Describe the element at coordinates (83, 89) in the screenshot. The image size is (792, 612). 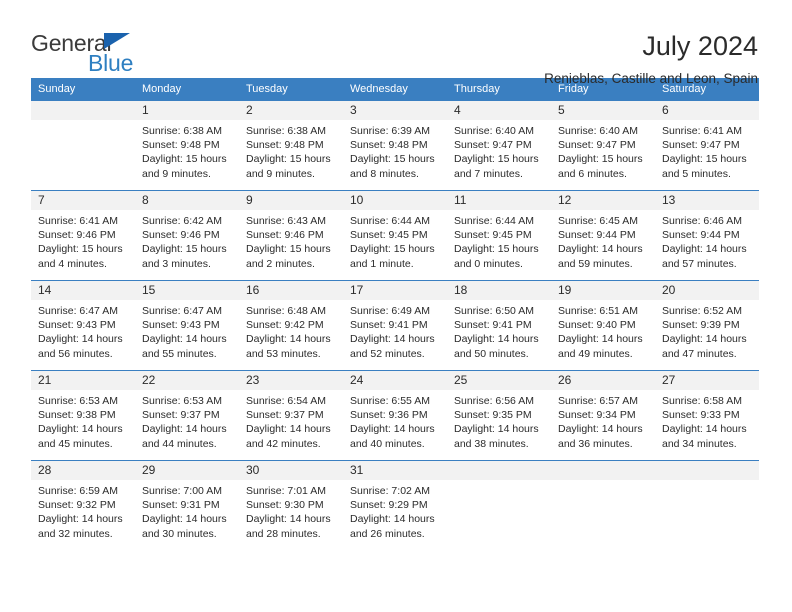
I see `weekday-header-sunday: Sunday` at that location.